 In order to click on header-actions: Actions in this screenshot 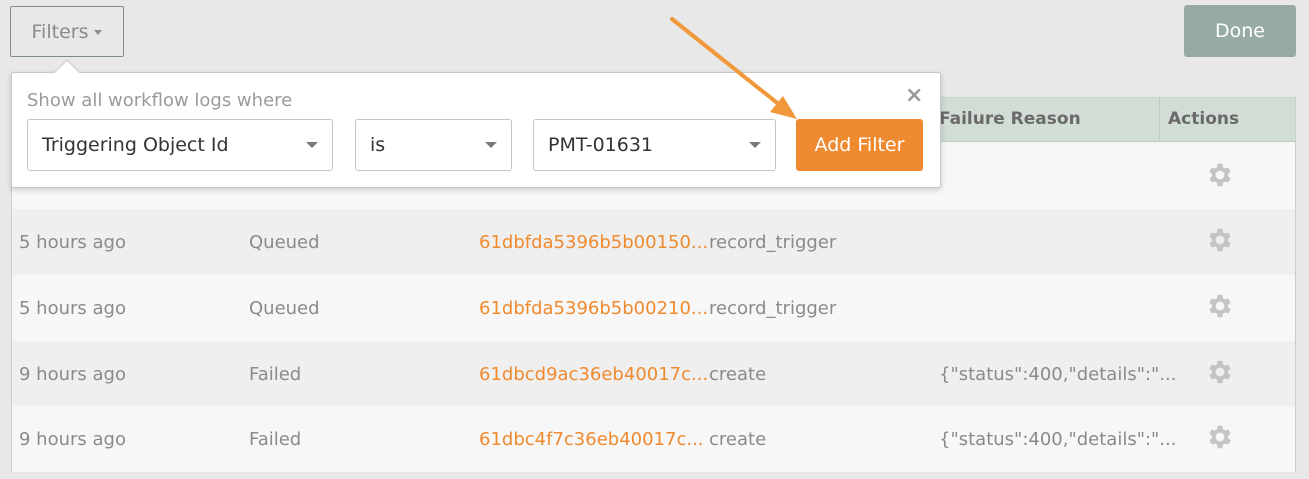, I will do `click(1204, 119)`.